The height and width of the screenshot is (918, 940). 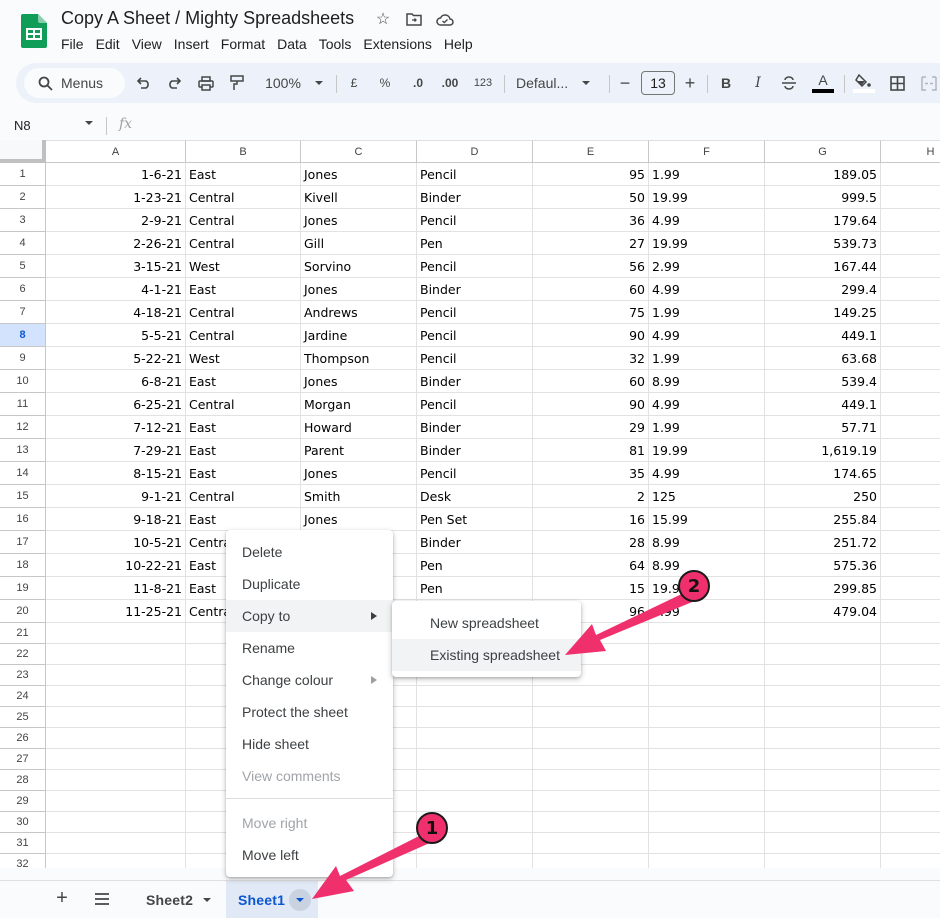 What do you see at coordinates (243, 473) in the screenshot?
I see `cell-b14: East` at bounding box center [243, 473].